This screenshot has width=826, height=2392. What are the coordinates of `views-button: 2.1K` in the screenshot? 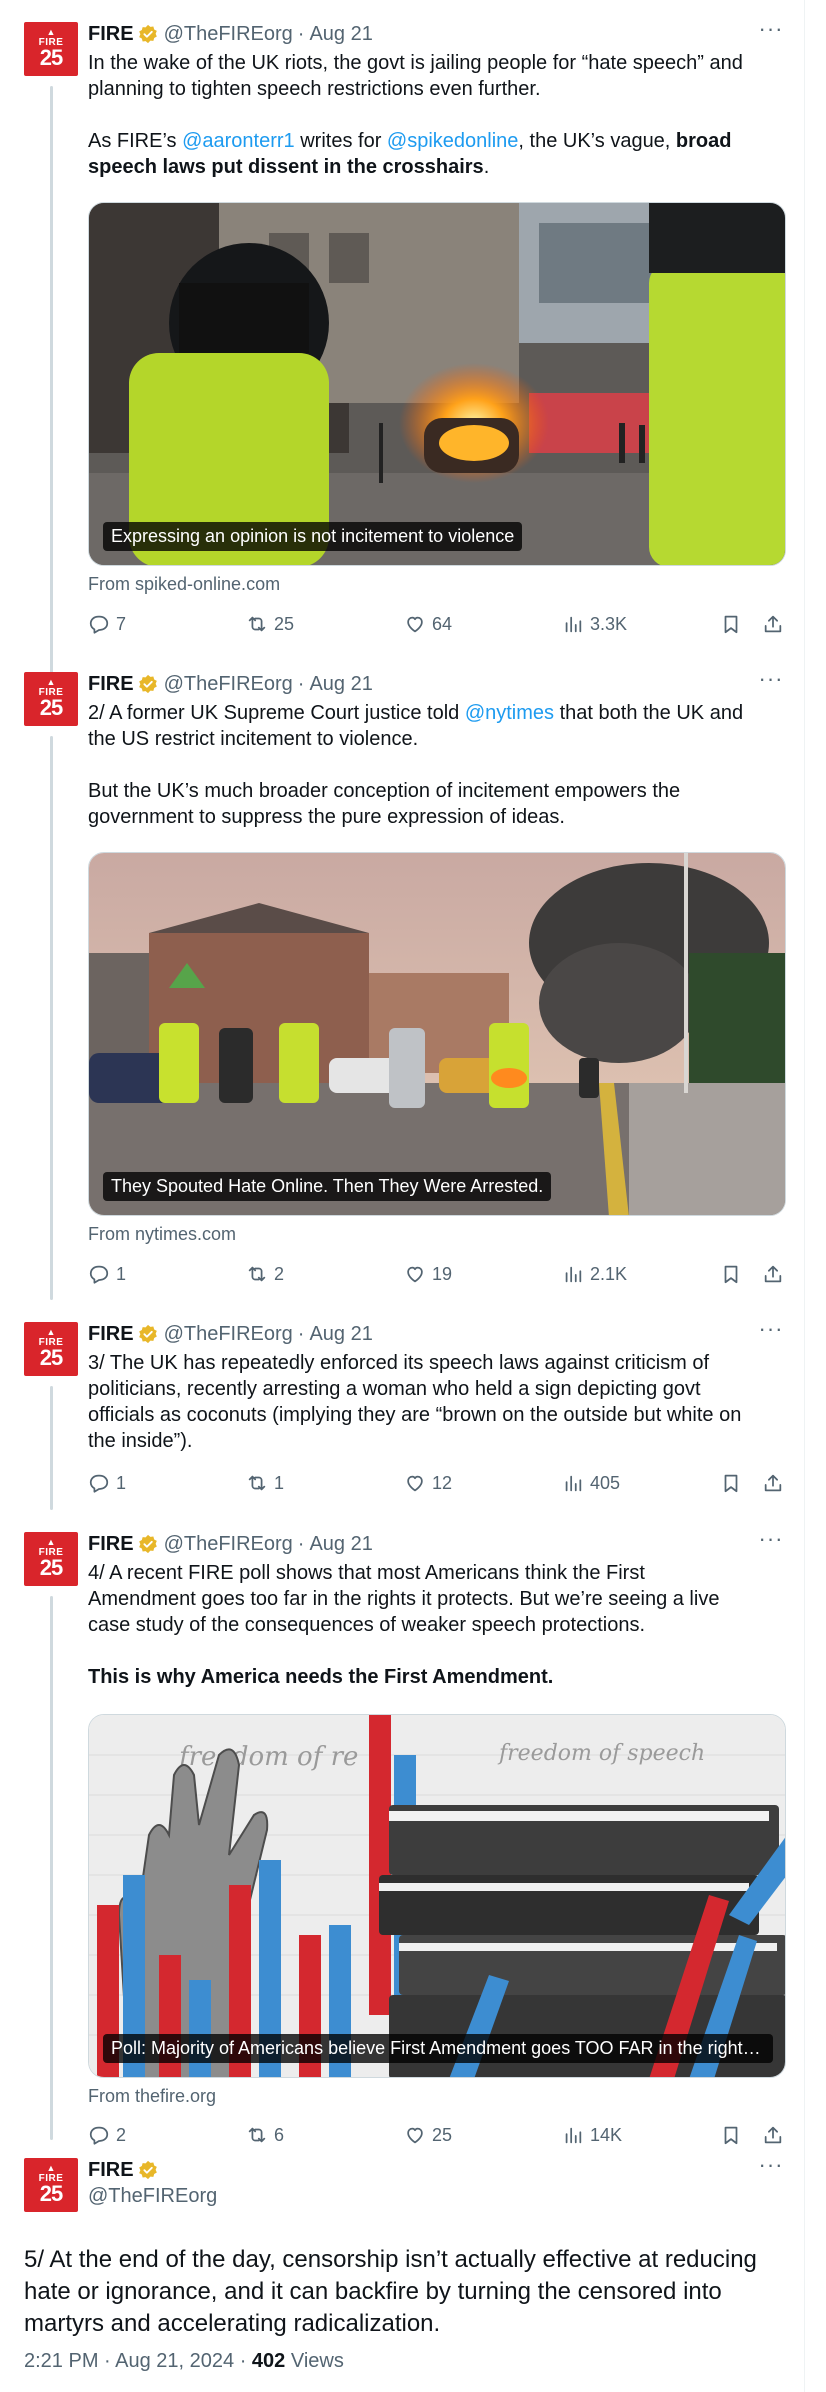 It's located at (594, 1274).